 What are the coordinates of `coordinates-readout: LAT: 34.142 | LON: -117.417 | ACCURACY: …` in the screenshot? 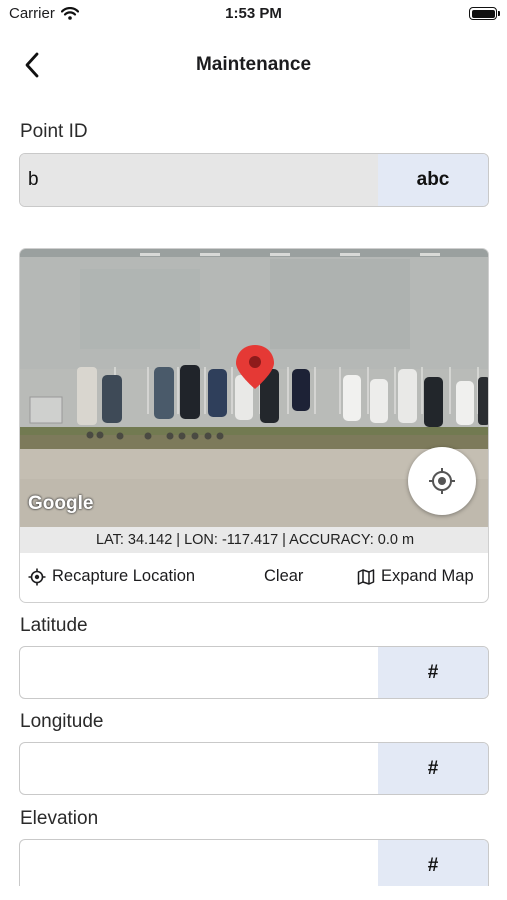 It's located at (254, 540).